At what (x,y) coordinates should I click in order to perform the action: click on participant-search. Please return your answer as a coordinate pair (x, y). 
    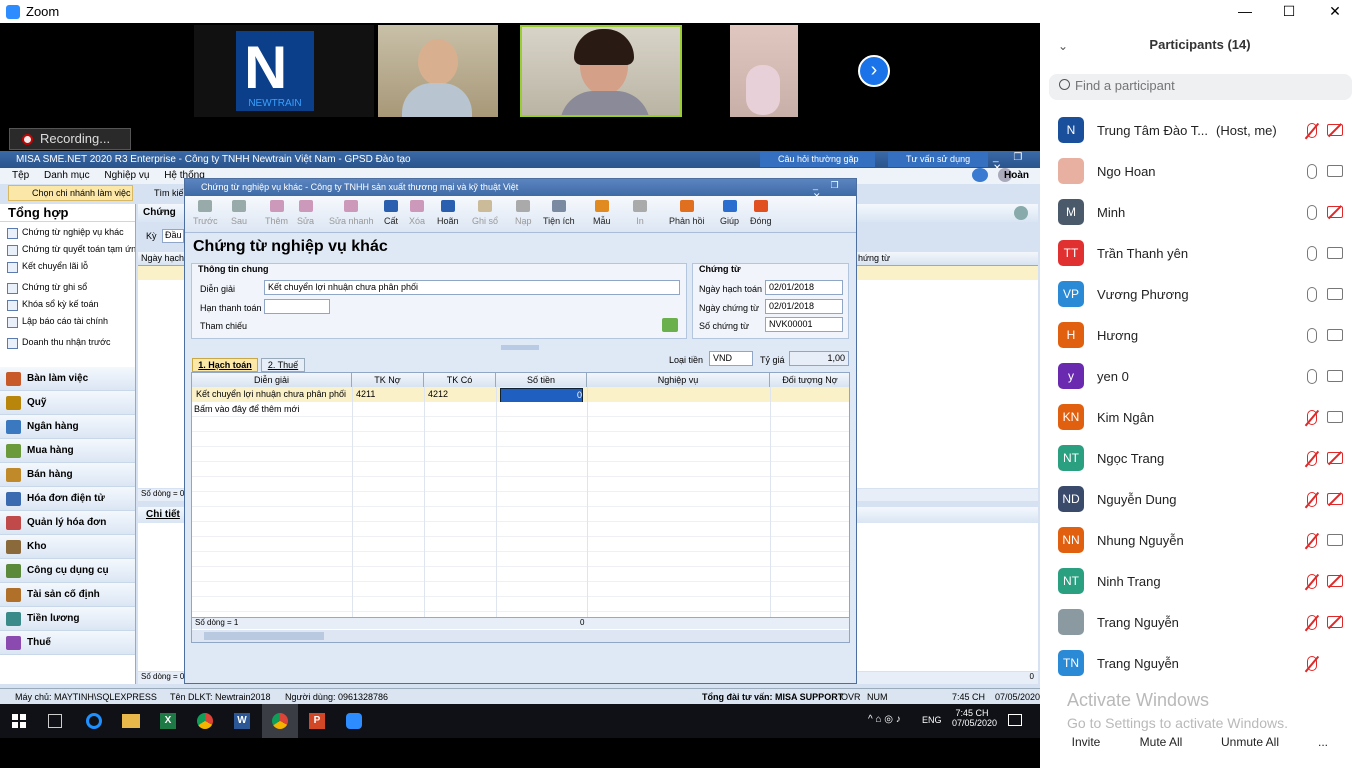
    Looking at the image, I should click on (1200, 87).